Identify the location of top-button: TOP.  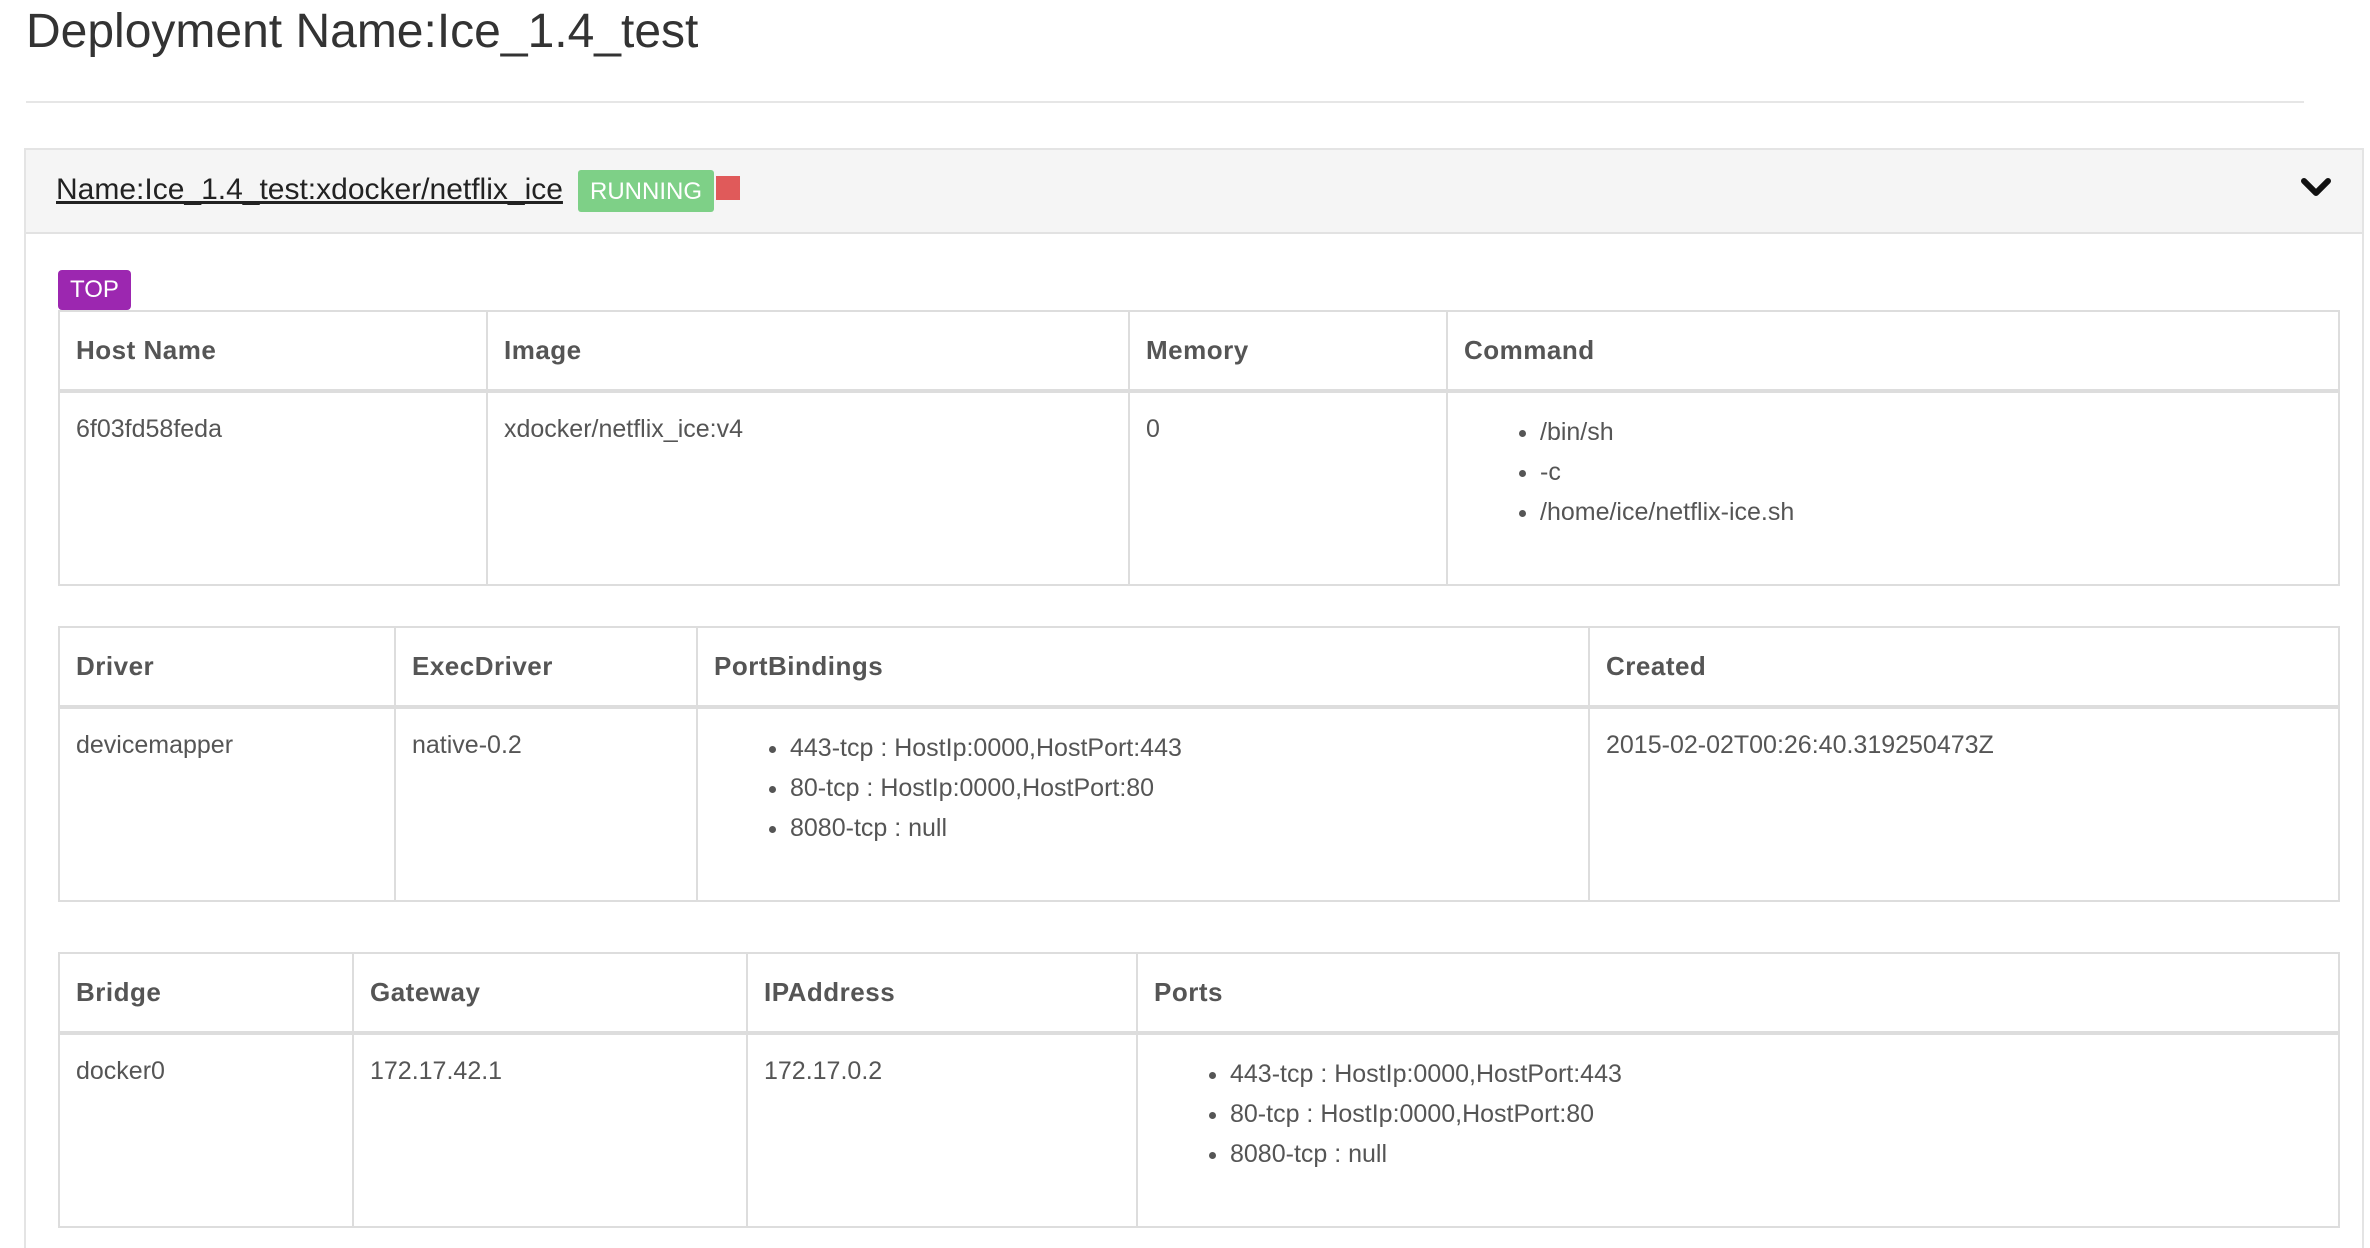
(94, 290).